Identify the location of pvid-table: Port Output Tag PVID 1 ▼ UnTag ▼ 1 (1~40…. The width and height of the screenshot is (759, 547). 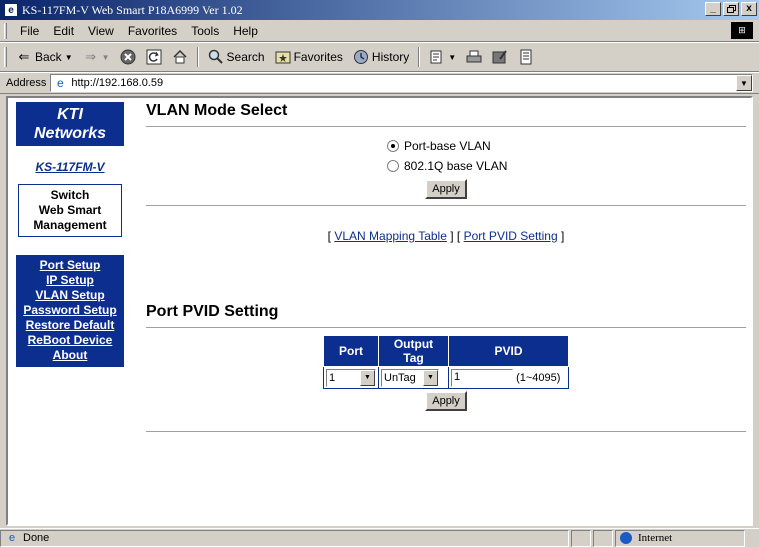
(446, 362).